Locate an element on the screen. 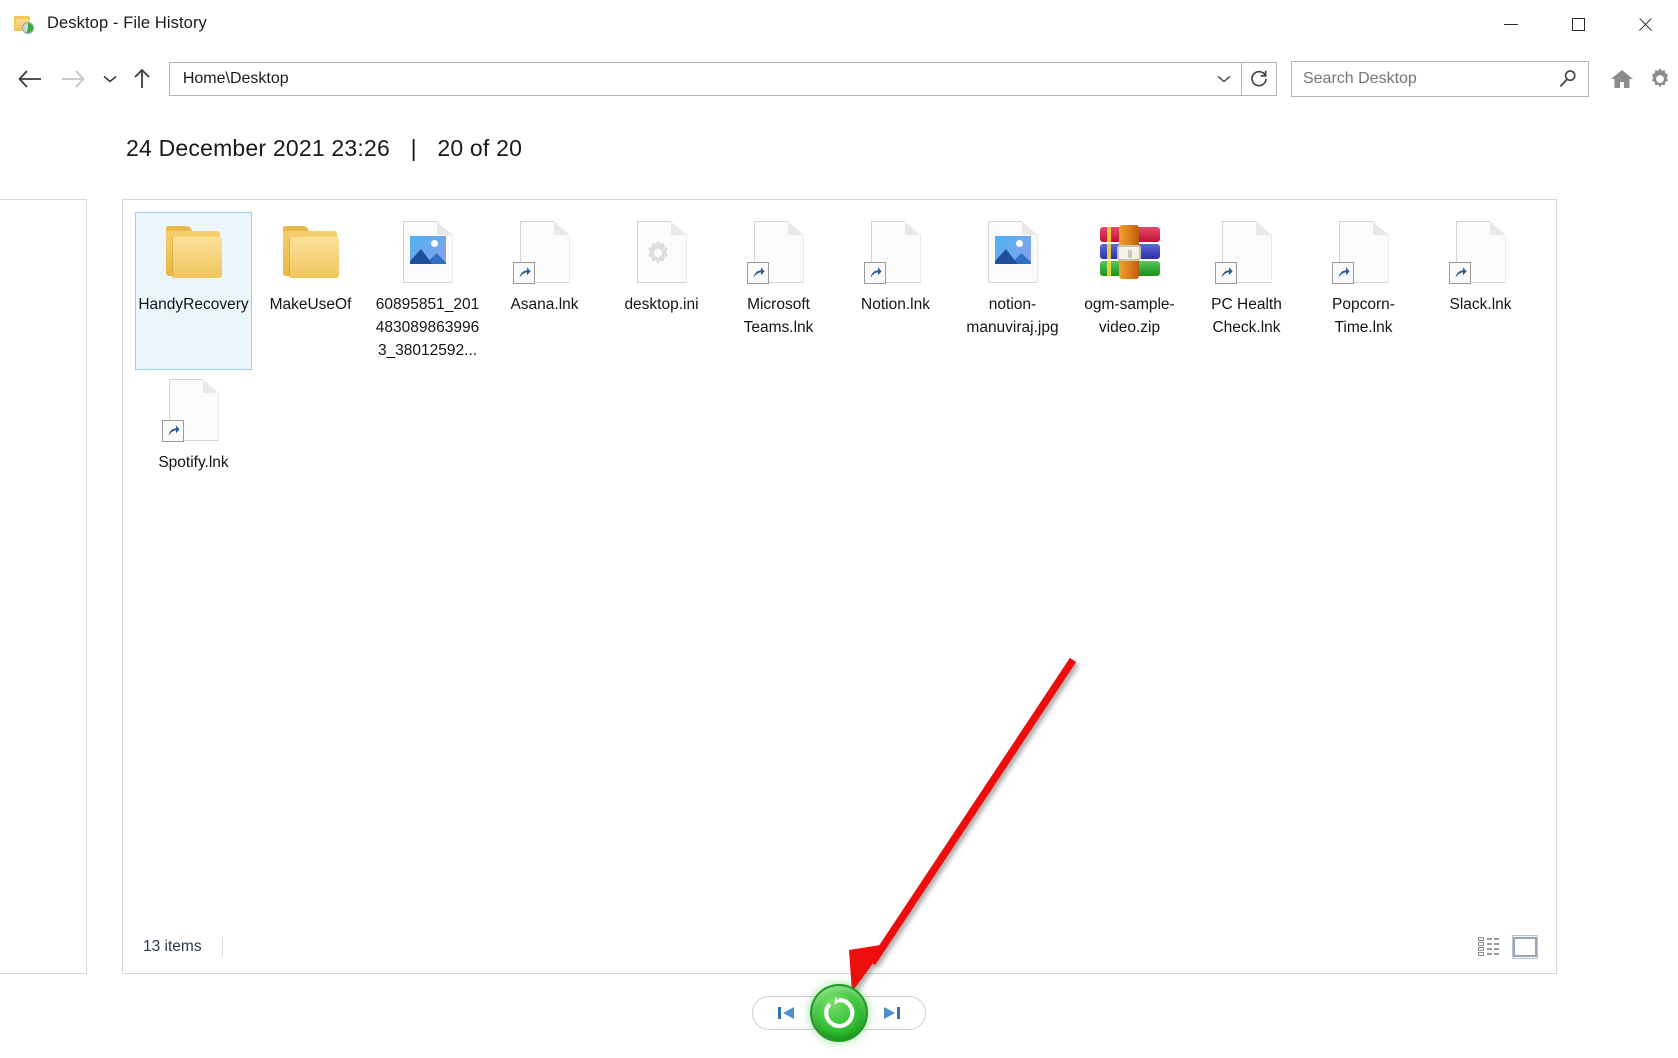  search-input is located at coordinates (1419, 79).